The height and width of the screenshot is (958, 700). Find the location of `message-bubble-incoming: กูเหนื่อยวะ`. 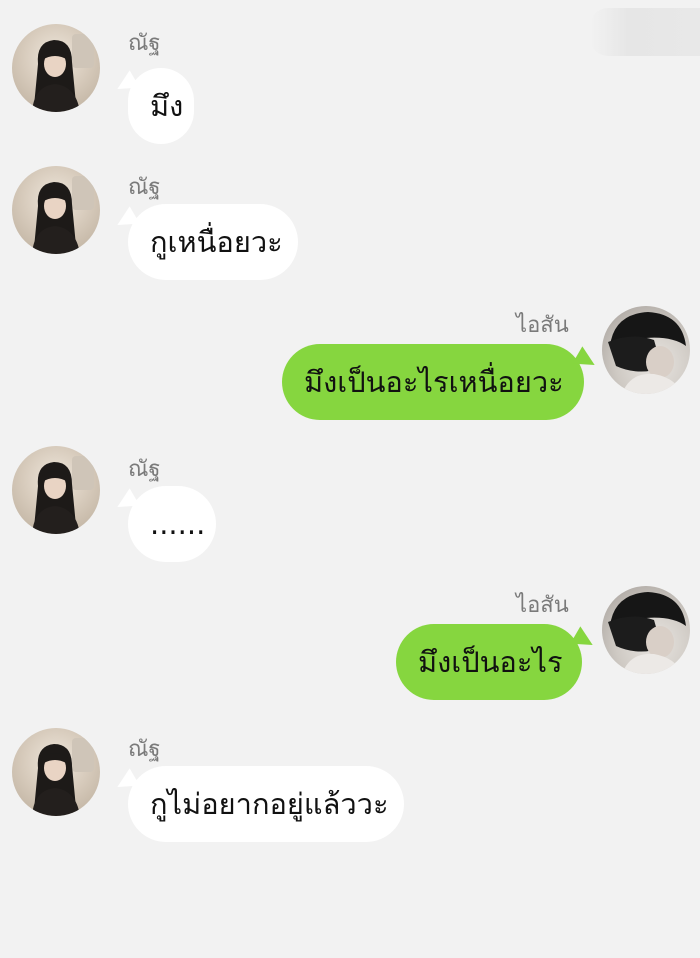

message-bubble-incoming: กูเหนื่อยวะ is located at coordinates (213, 242).